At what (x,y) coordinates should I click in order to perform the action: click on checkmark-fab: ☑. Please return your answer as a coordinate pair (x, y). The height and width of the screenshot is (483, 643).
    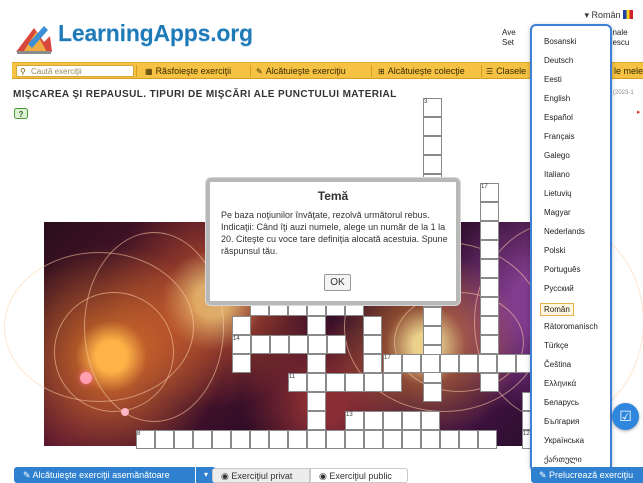
    Looking at the image, I should click on (625, 416).